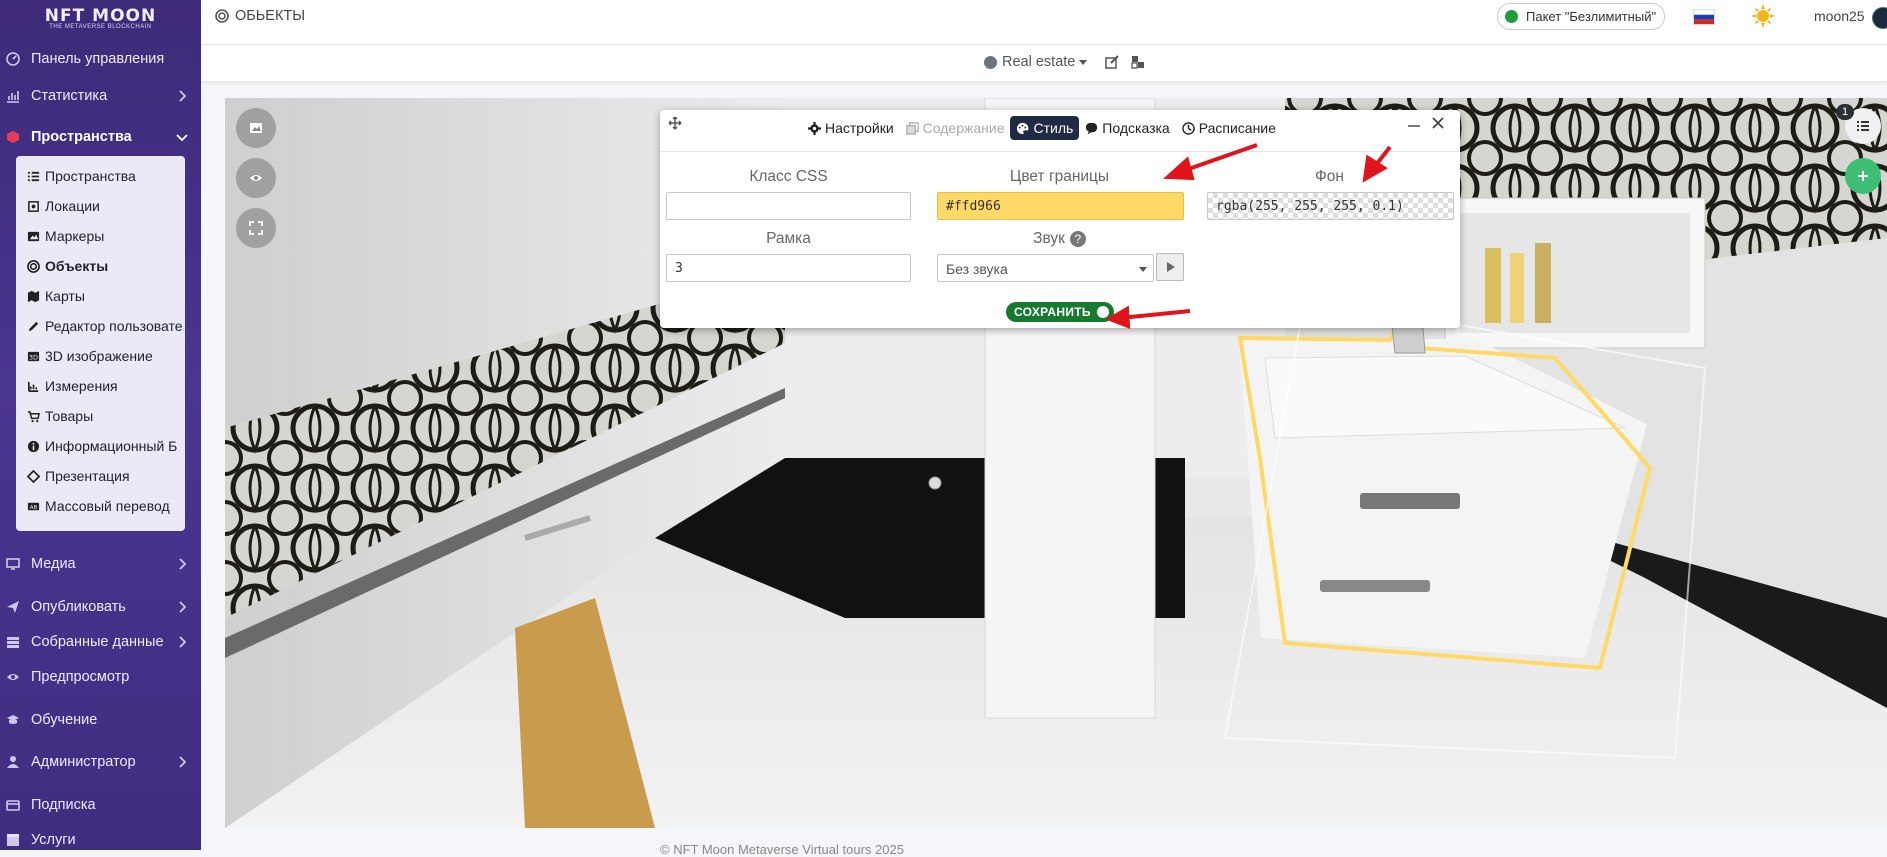 The width and height of the screenshot is (1887, 857). What do you see at coordinates (1218, 158) in the screenshot?
I see `arrow-to-border-color` at bounding box center [1218, 158].